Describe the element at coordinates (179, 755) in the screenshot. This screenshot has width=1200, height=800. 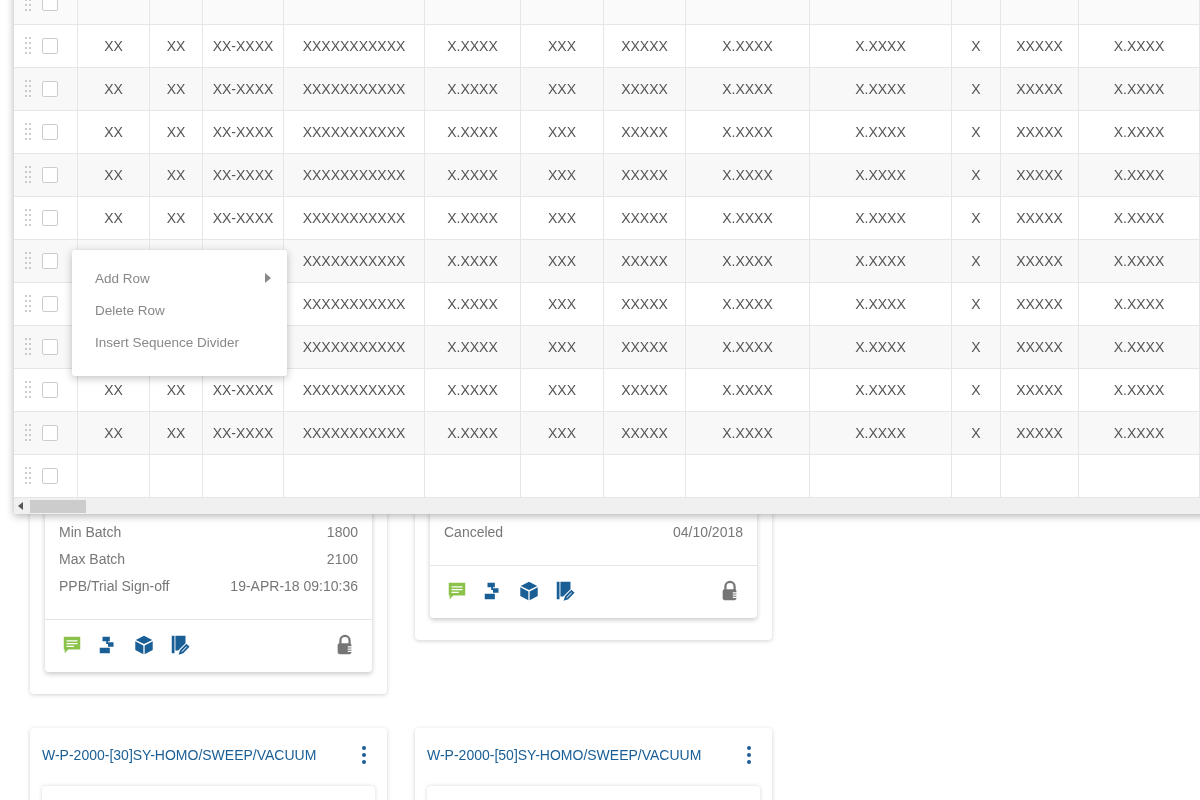
I see `card-title: W-P-2000-[30]SY-HOMO/SWEEP/VACUUM` at that location.